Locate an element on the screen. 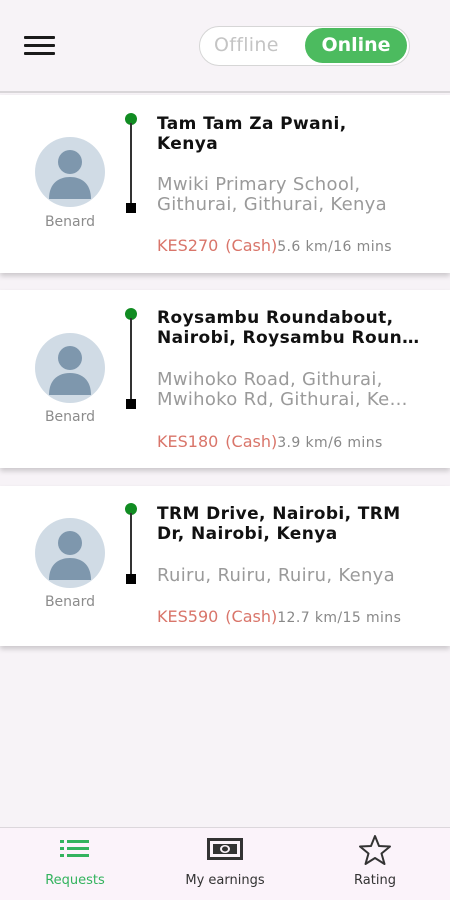 Image resolution: width=450 pixels, height=900 pixels. hamburger-menu-icon is located at coordinates (40, 45).